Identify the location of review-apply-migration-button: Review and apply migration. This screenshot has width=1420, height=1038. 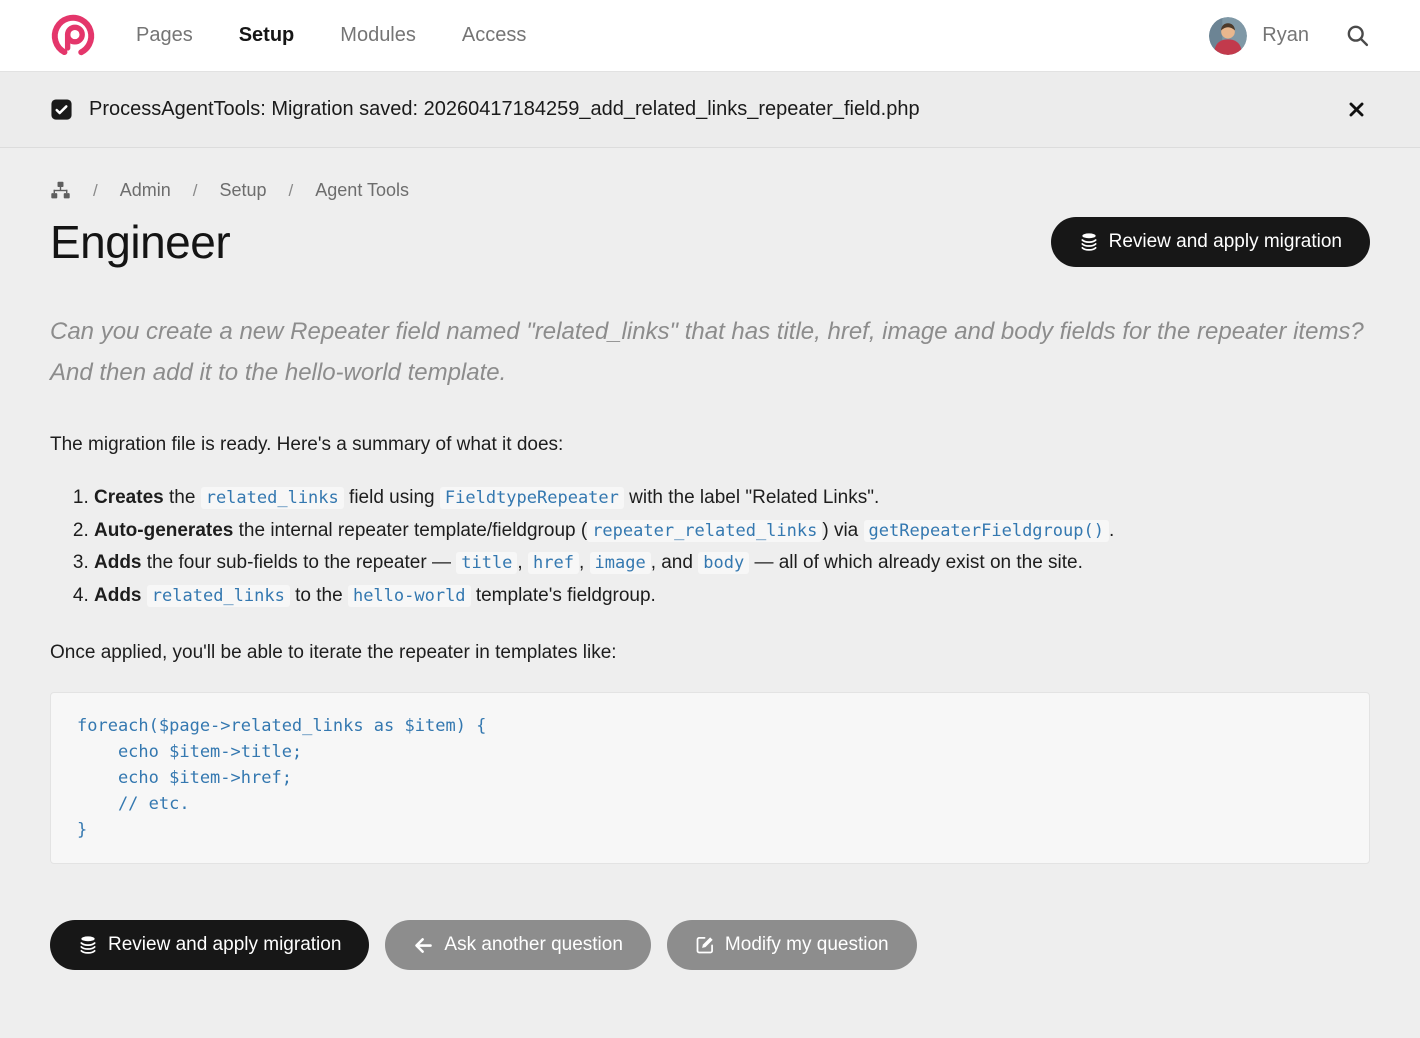
(210, 945).